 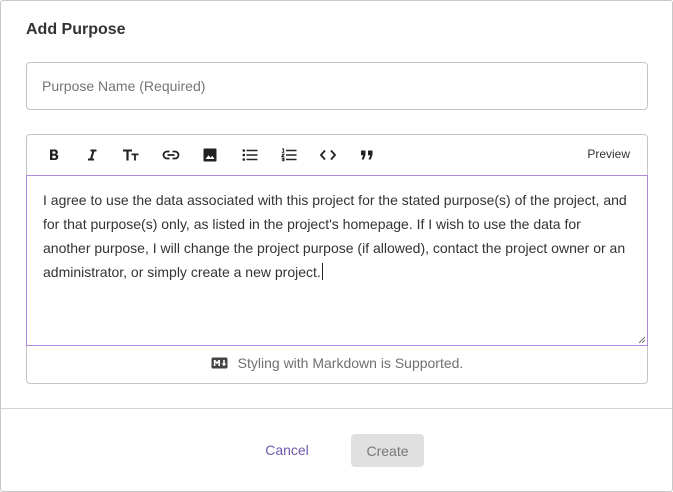 What do you see at coordinates (387, 450) in the screenshot?
I see `create-button: Create` at bounding box center [387, 450].